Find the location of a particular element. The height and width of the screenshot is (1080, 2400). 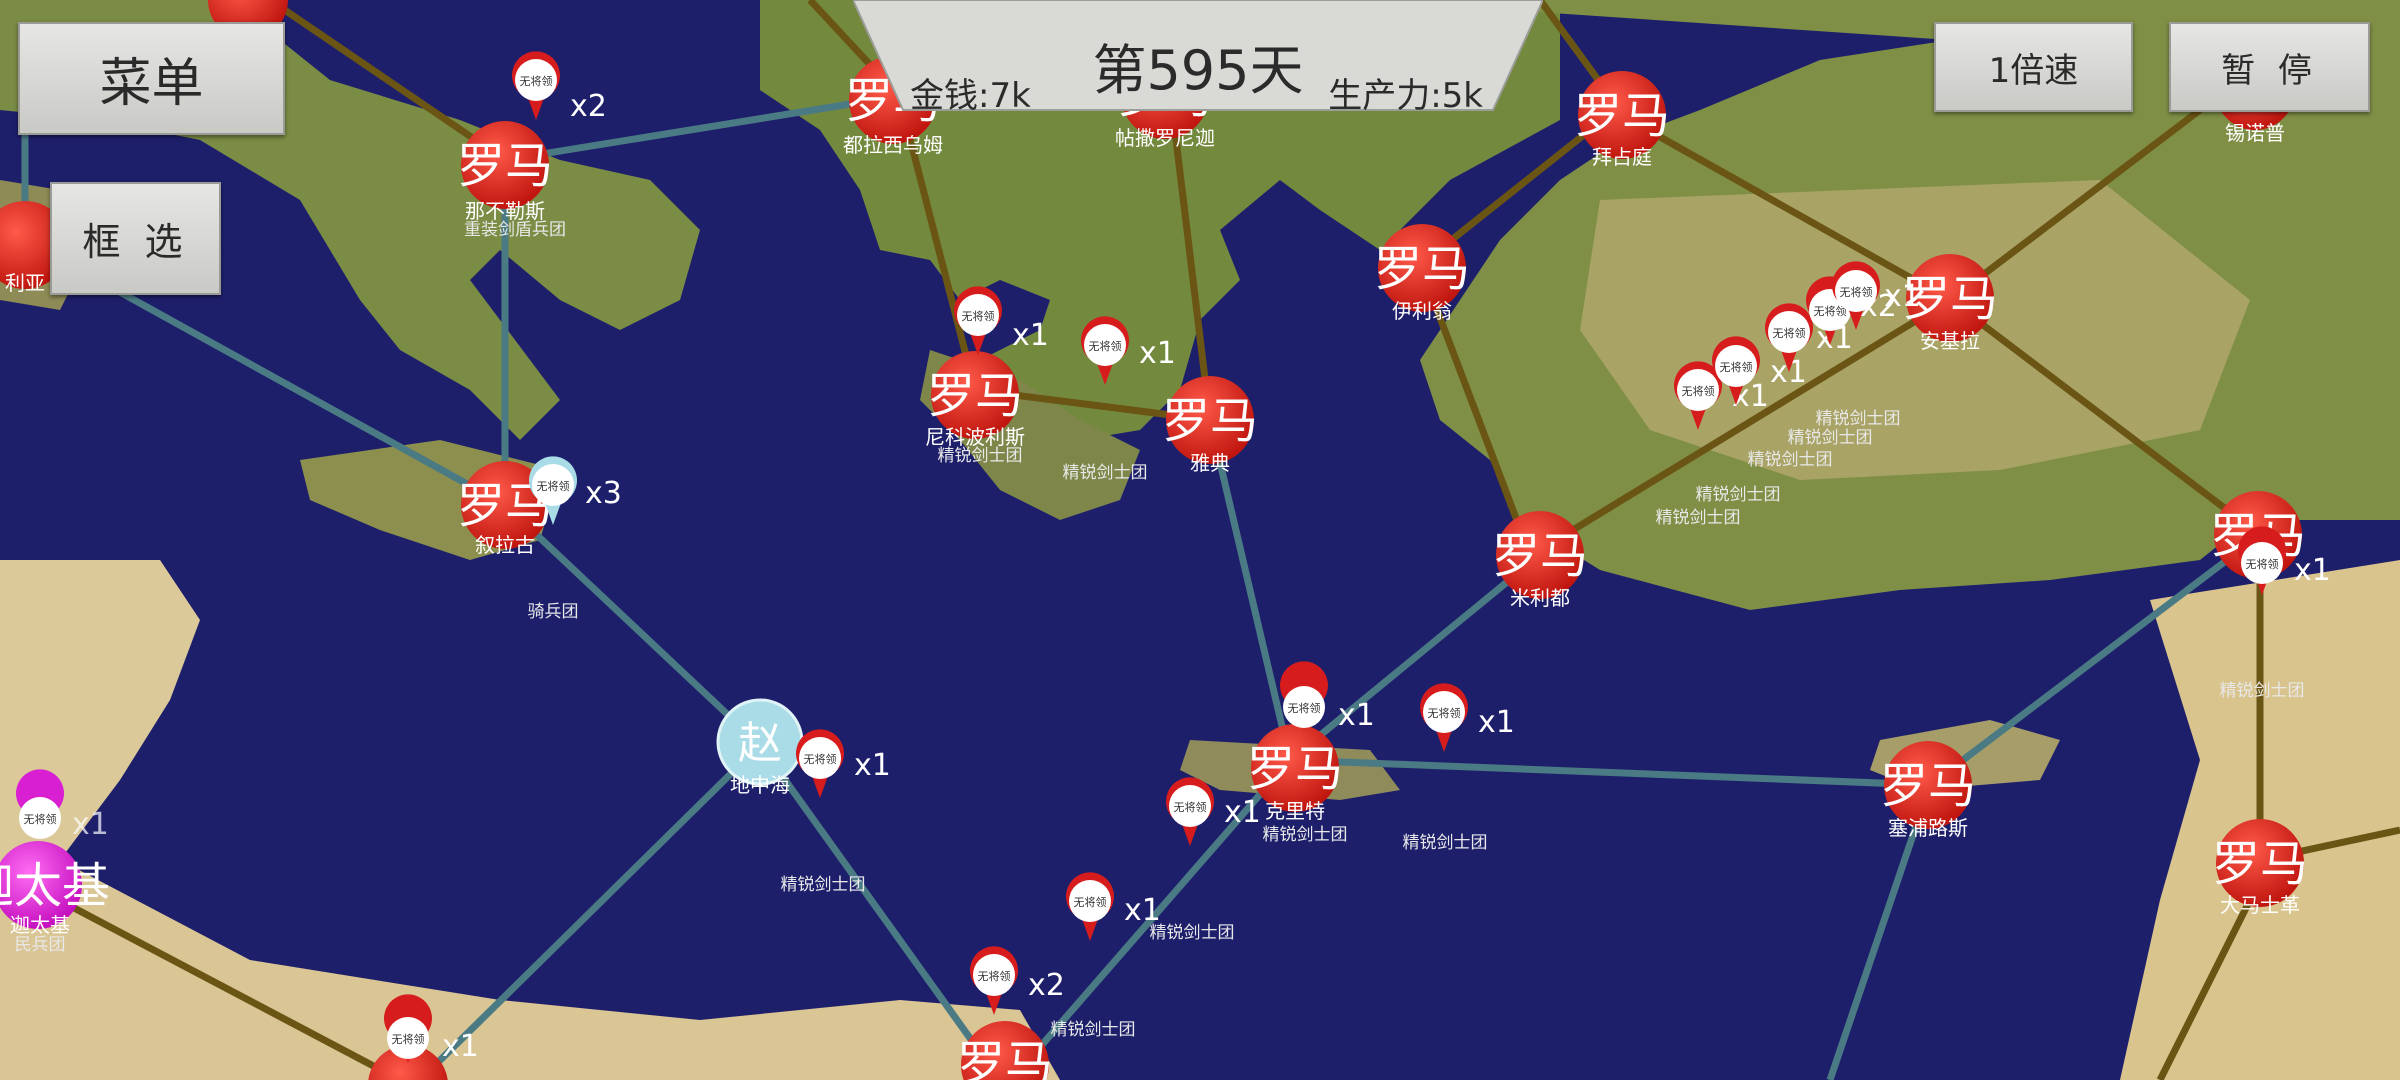

city-name: 叙拉古 is located at coordinates (505, 545).